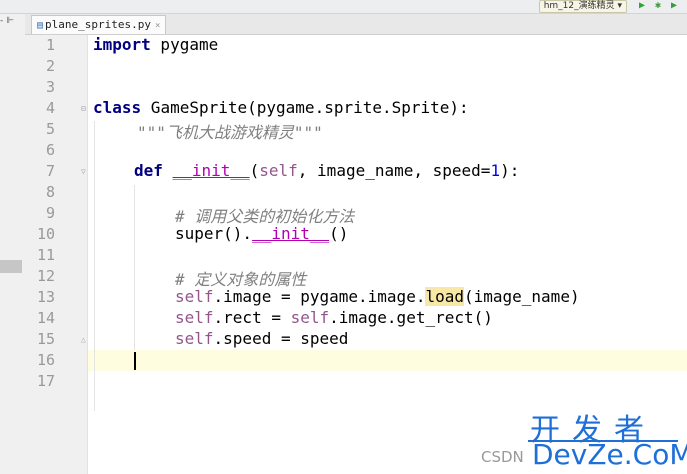 This screenshot has width=687, height=474. I want to click on highlighted-identifier: load, so click(444, 296).